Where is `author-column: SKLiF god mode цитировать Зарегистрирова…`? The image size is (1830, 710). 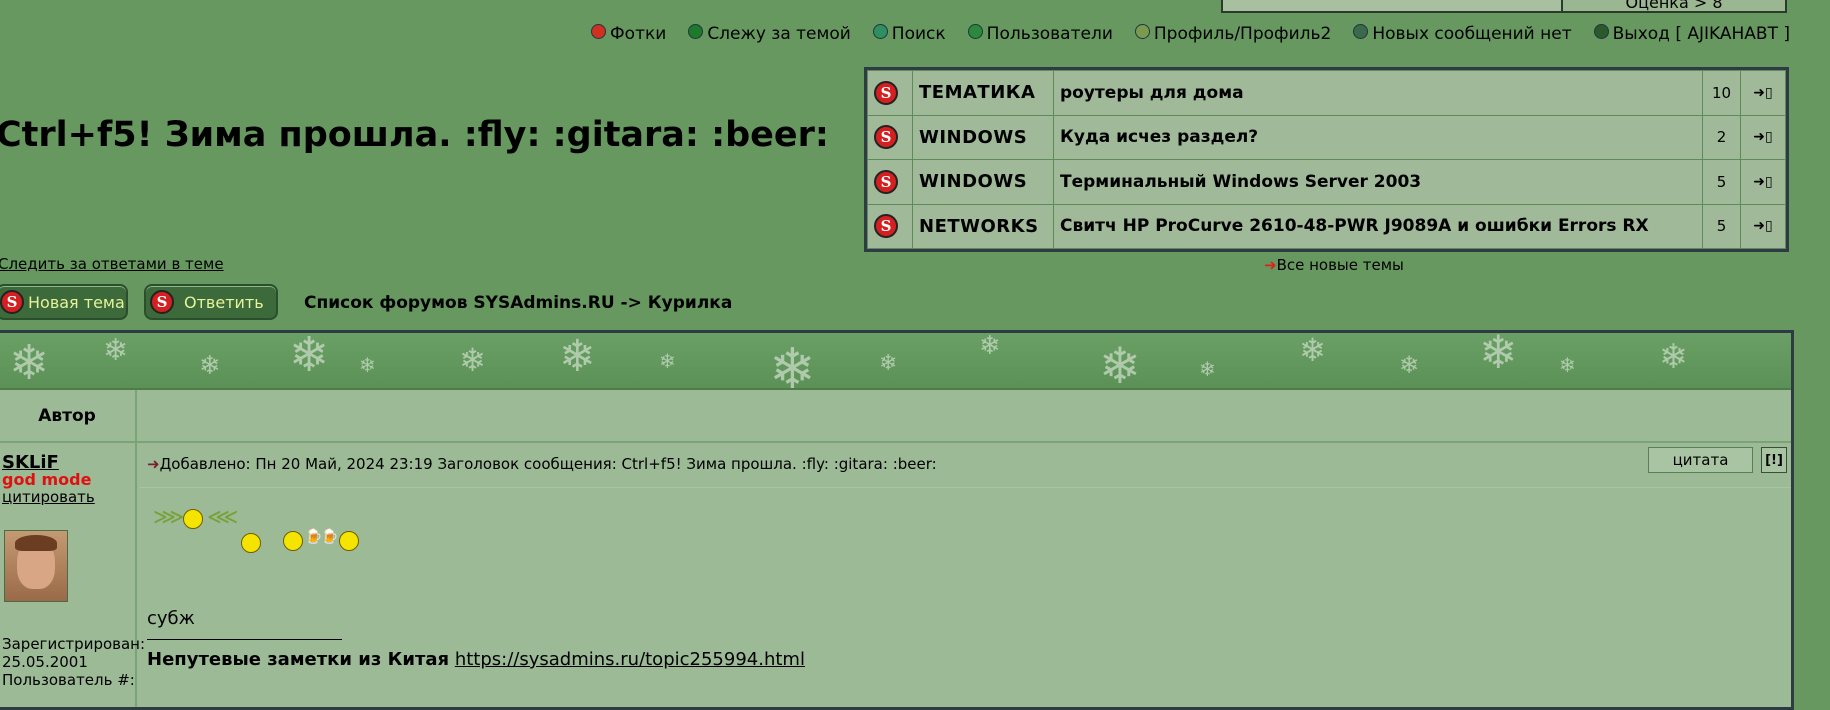 author-column: SKLiF god mode цитировать Зарегистрирова… is located at coordinates (72, 575).